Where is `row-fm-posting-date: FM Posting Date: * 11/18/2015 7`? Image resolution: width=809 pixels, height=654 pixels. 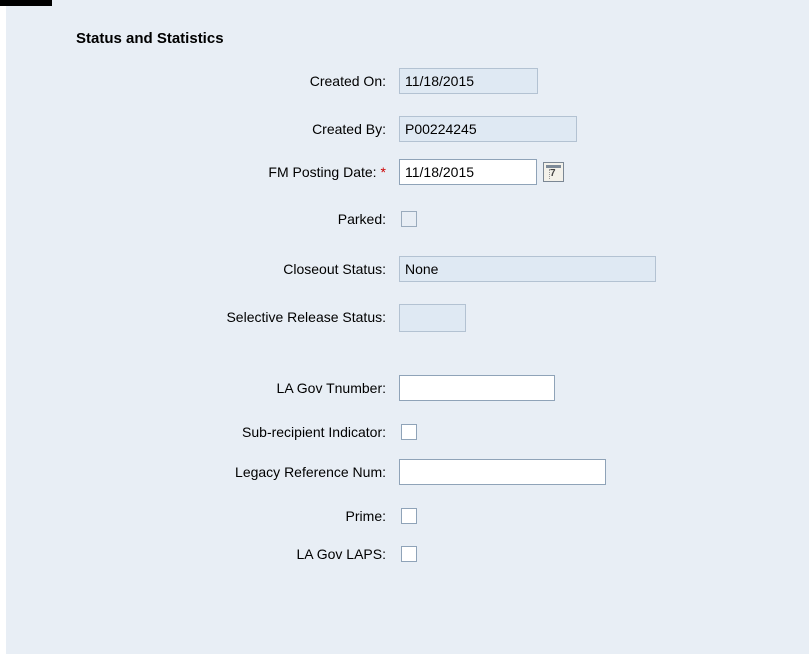
row-fm-posting-date: FM Posting Date: * 11/18/2015 7 is located at coordinates (404, 172).